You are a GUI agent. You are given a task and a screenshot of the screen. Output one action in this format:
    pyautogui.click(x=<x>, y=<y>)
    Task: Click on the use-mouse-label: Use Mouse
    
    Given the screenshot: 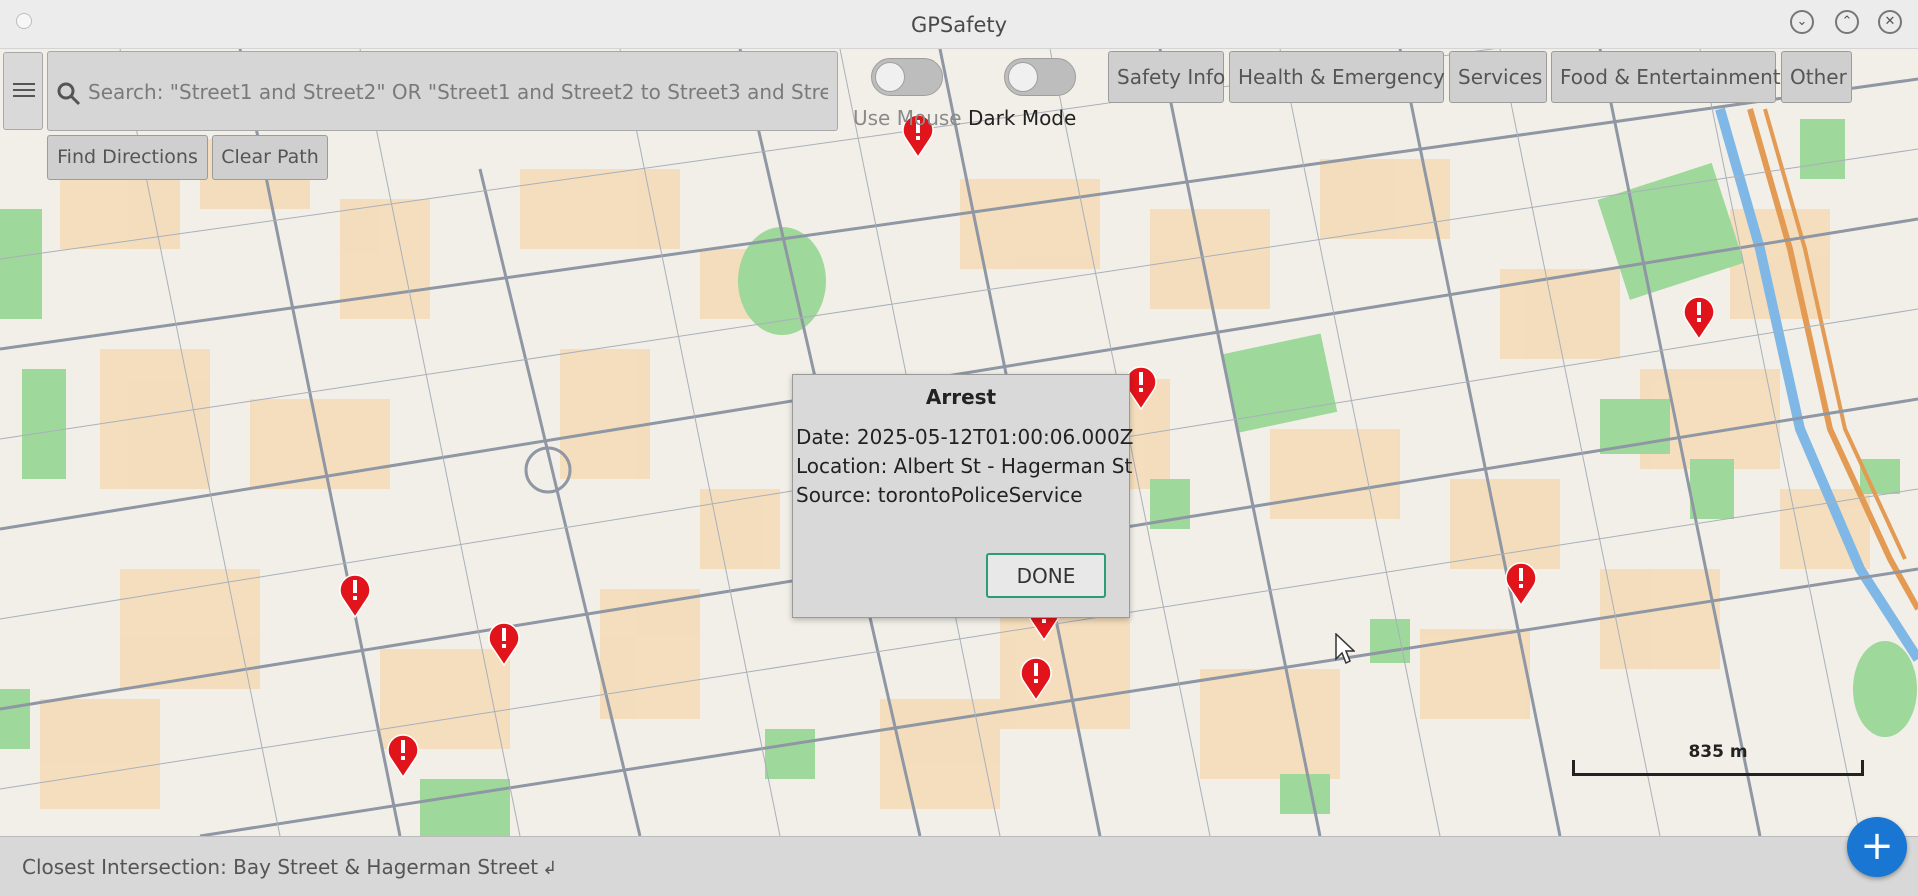 What is the action you would take?
    pyautogui.click(x=907, y=118)
    